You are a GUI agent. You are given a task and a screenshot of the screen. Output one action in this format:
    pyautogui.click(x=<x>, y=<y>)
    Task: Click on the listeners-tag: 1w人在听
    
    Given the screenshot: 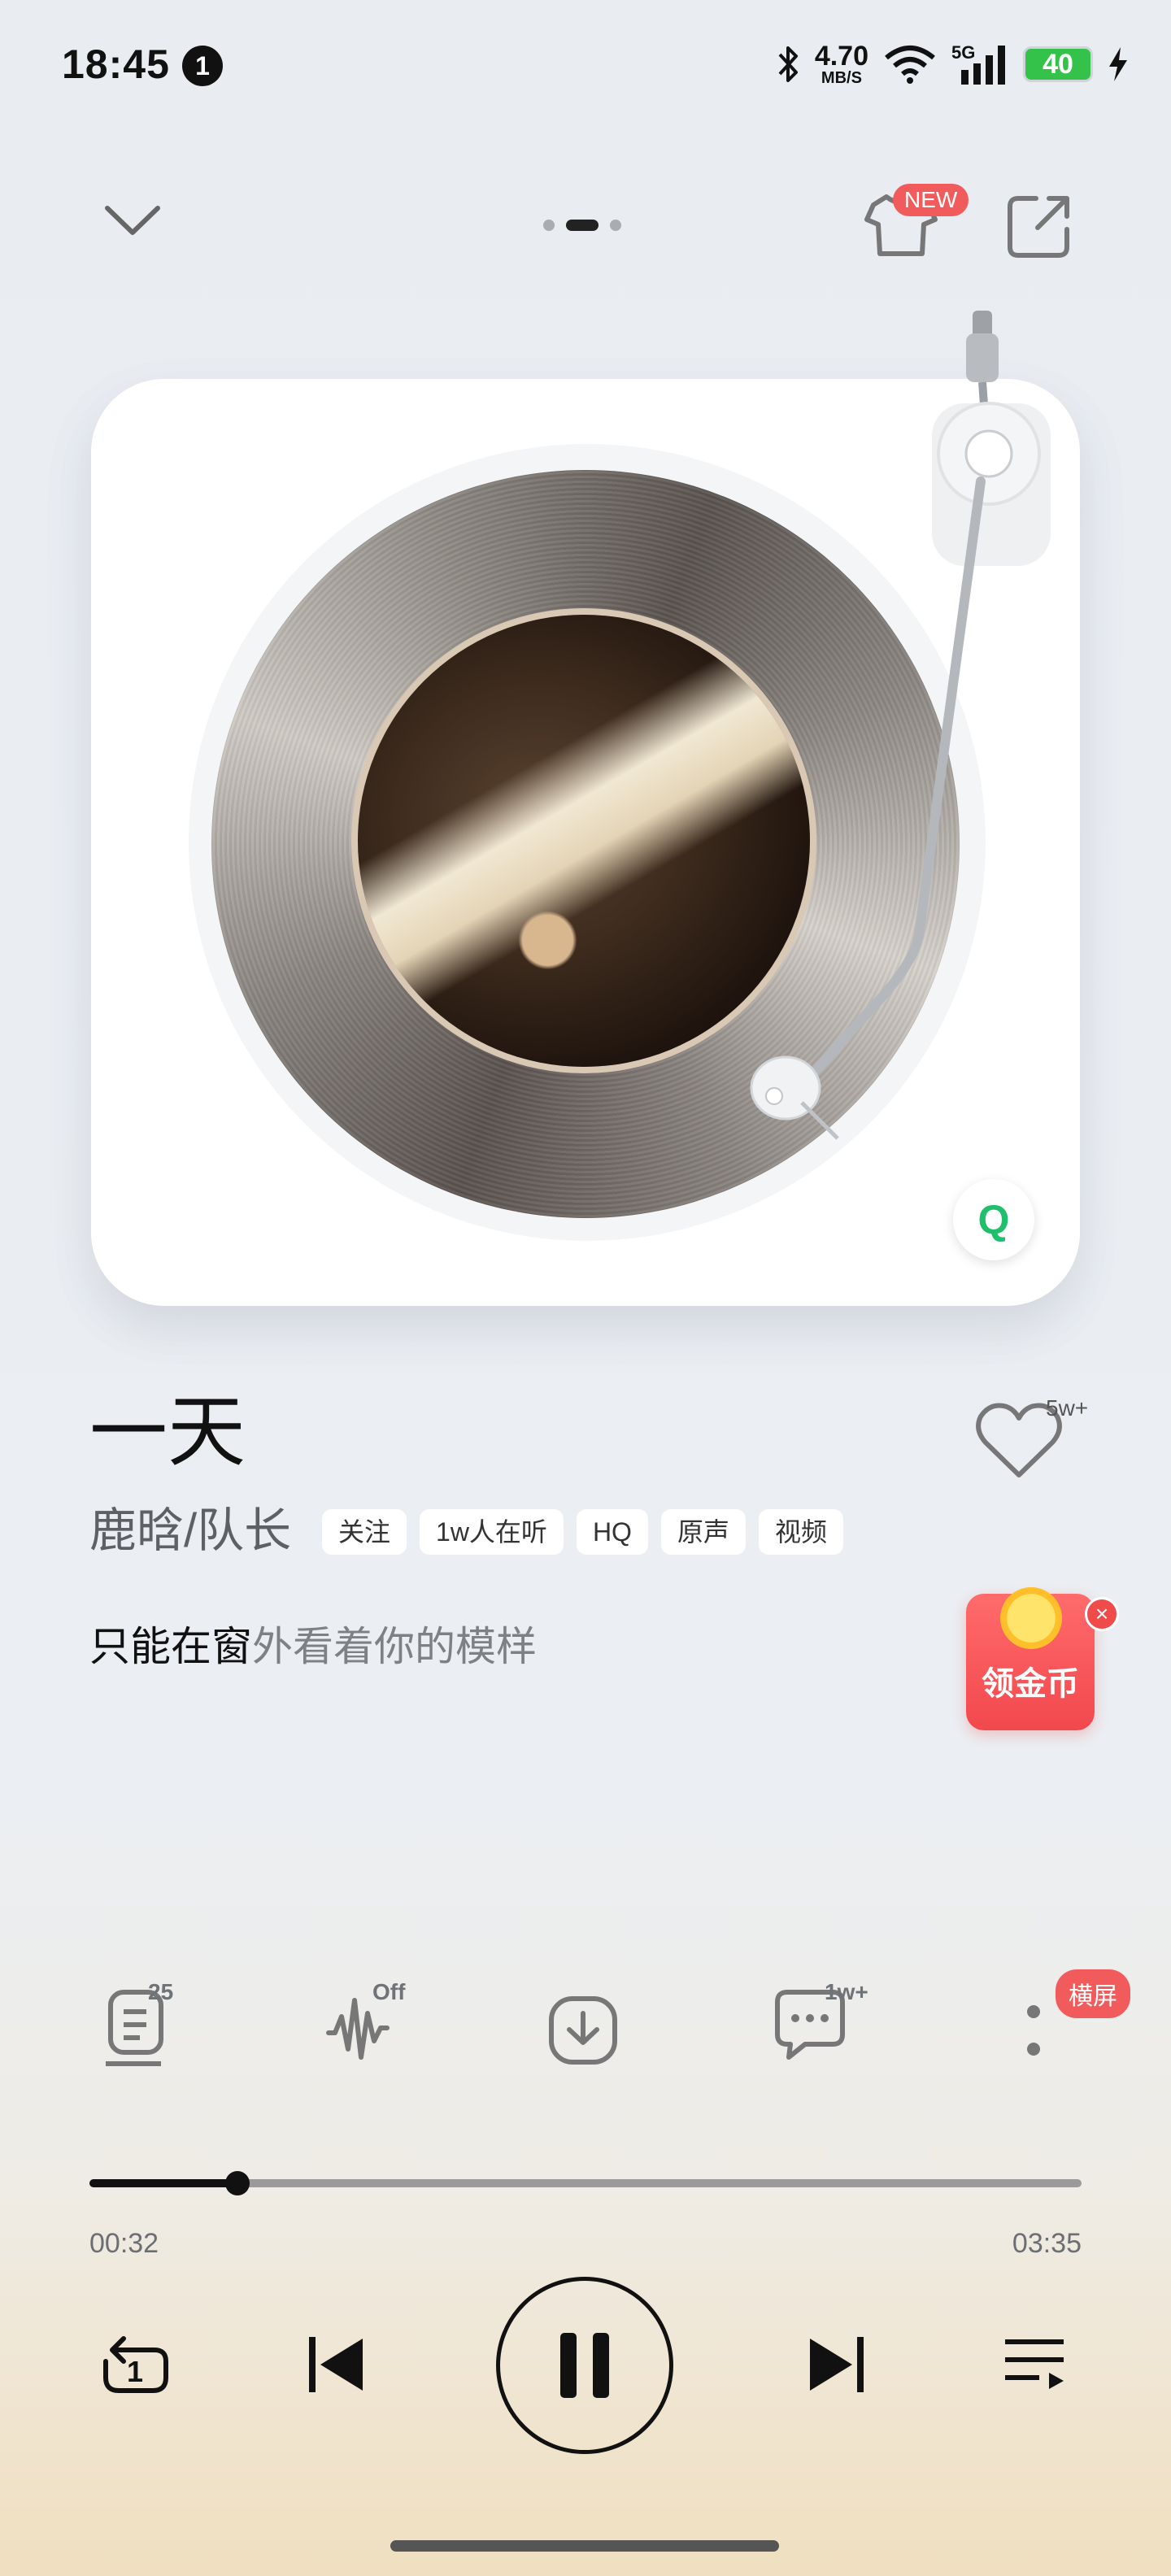 What is the action you would take?
    pyautogui.click(x=492, y=1532)
    